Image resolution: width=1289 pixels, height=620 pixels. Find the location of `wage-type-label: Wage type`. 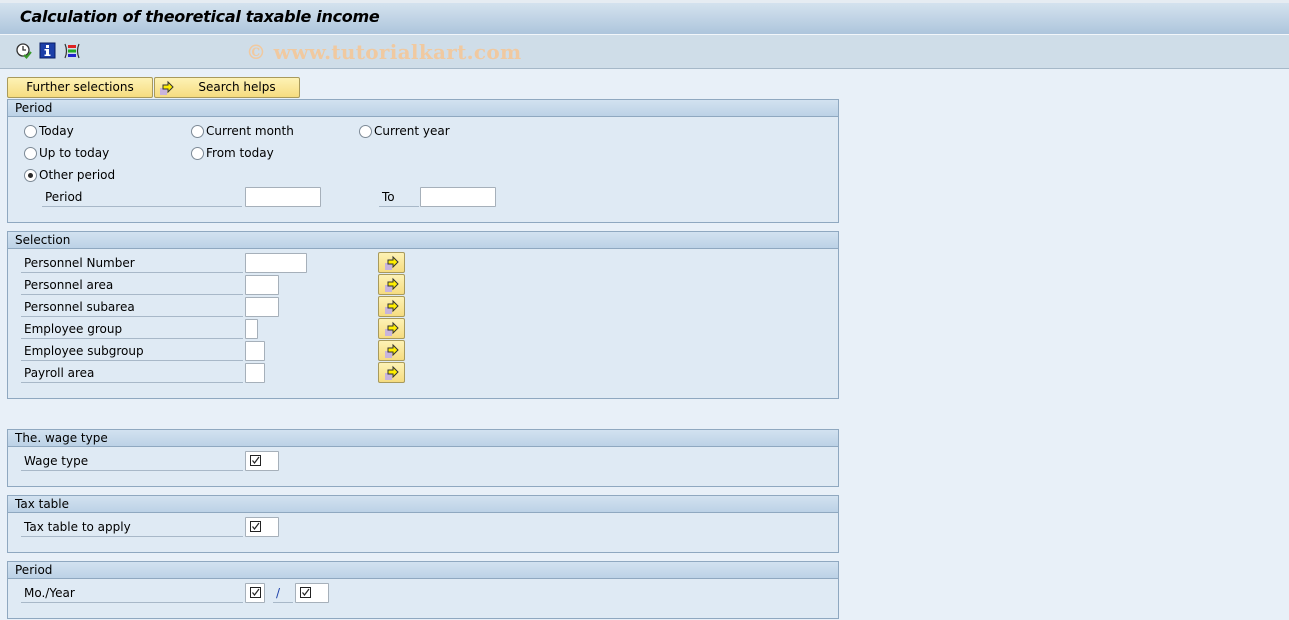

wage-type-label: Wage type is located at coordinates (132, 461).